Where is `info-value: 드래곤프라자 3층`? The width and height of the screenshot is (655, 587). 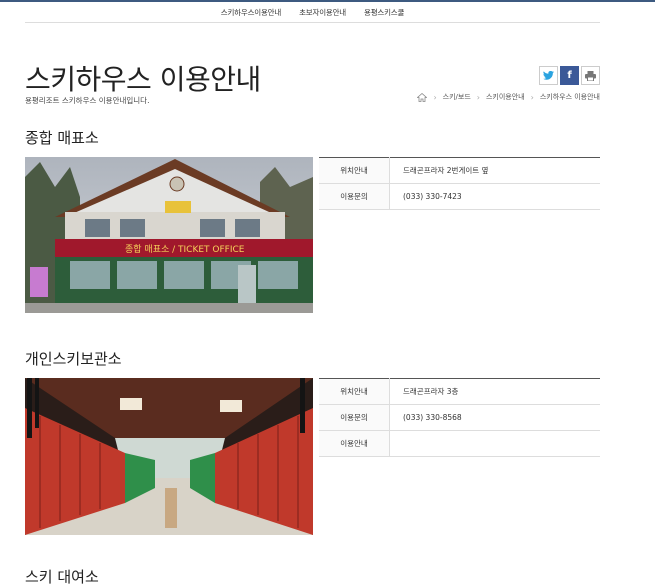
info-value: 드래곤프라자 3층 is located at coordinates (494, 391).